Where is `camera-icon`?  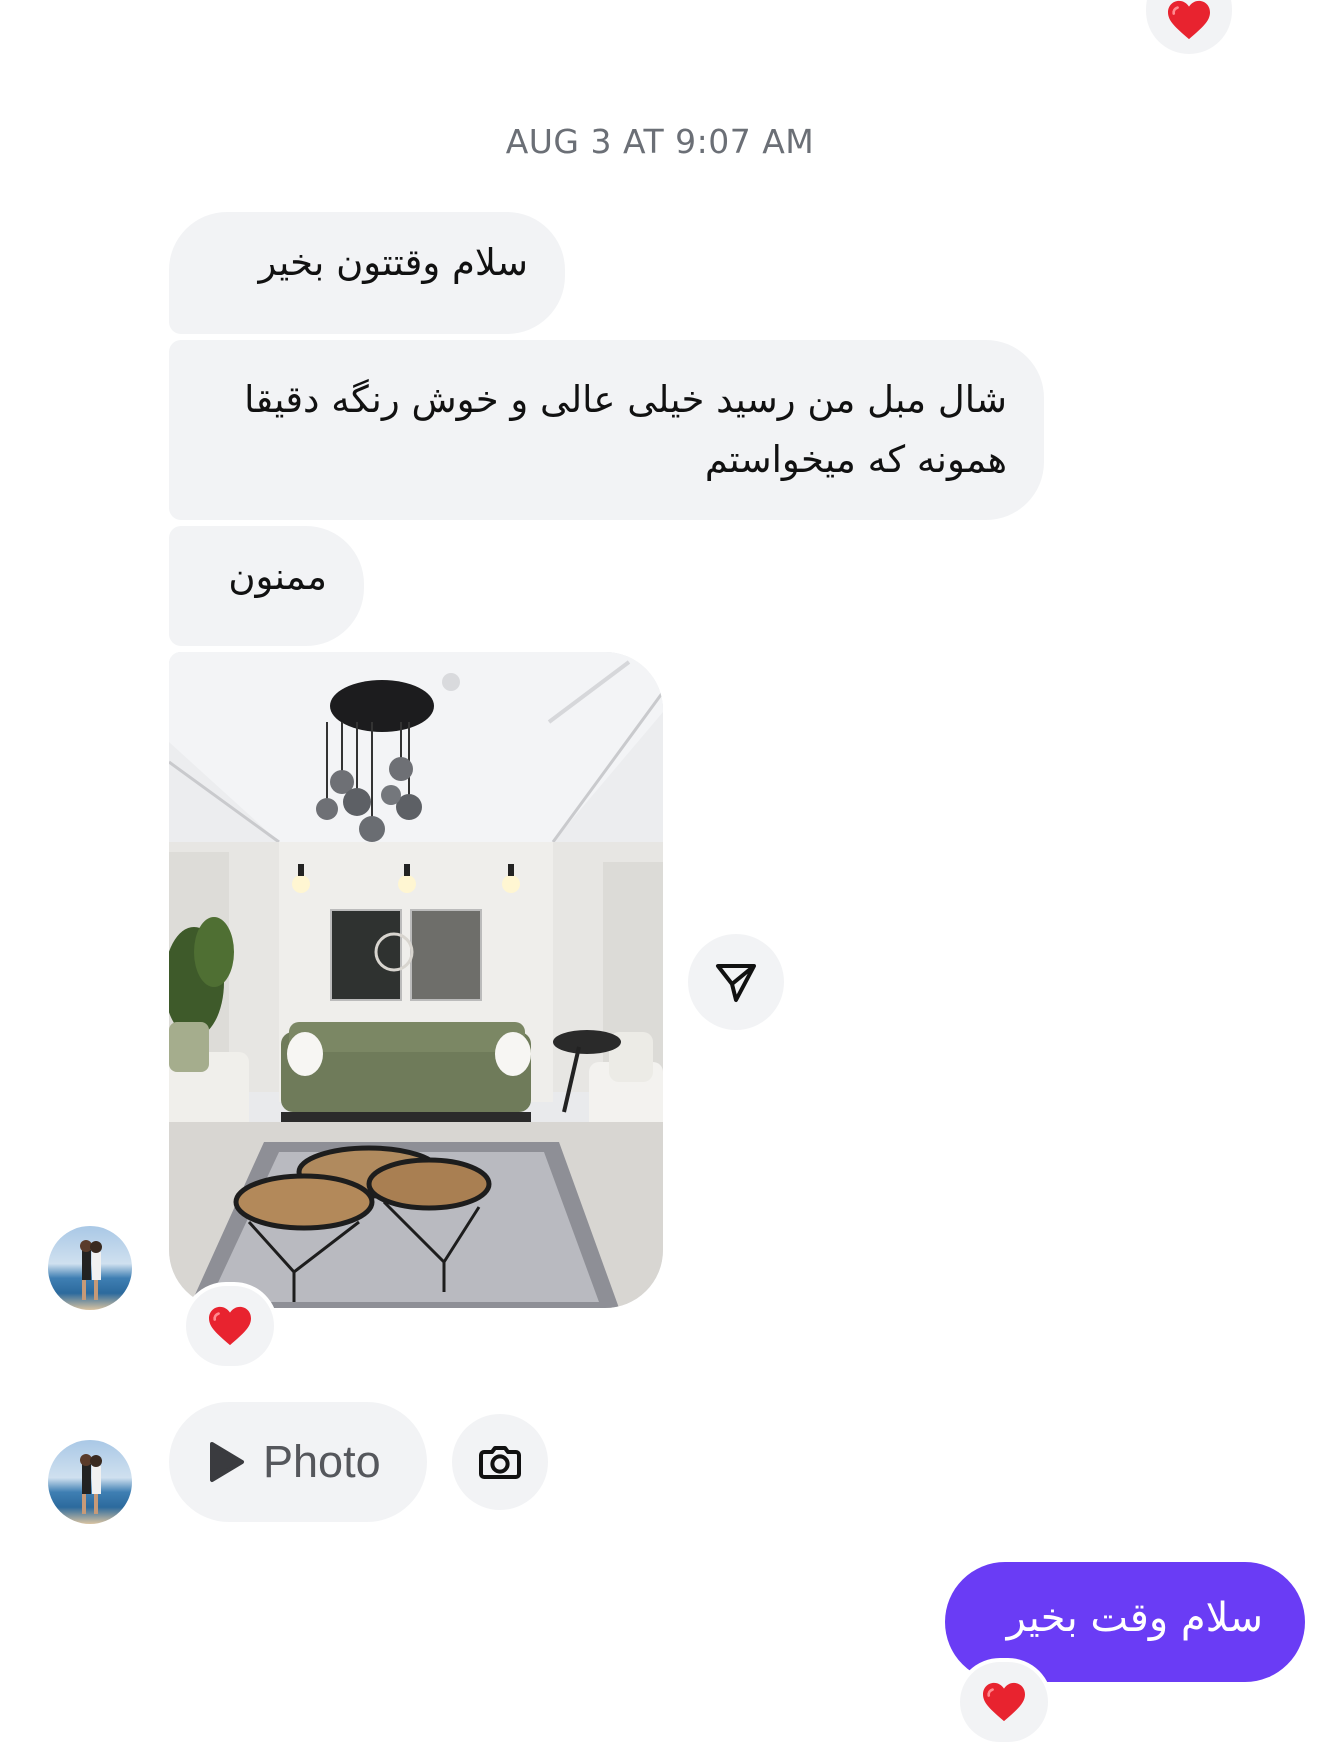 camera-icon is located at coordinates (500, 1462).